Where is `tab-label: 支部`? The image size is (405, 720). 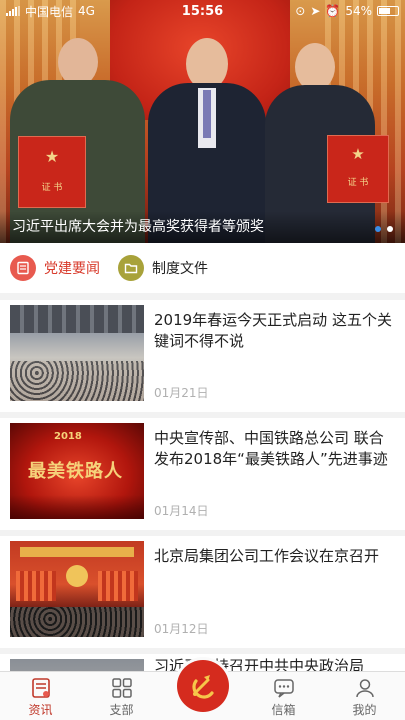
tab-label: 支部 is located at coordinates (121, 710).